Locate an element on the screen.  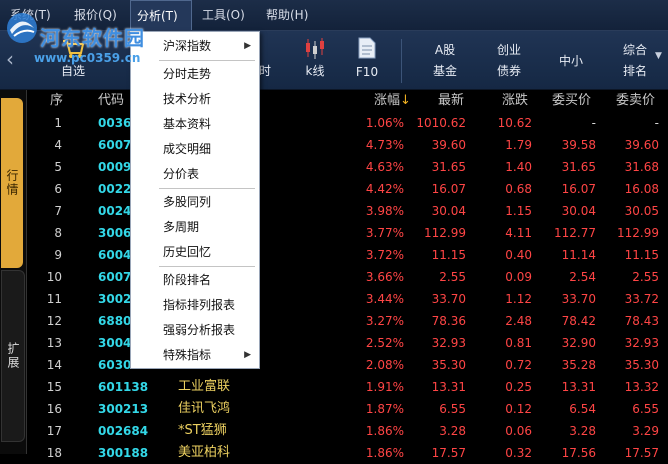
f10-button: F10 is located at coordinates (367, 60).